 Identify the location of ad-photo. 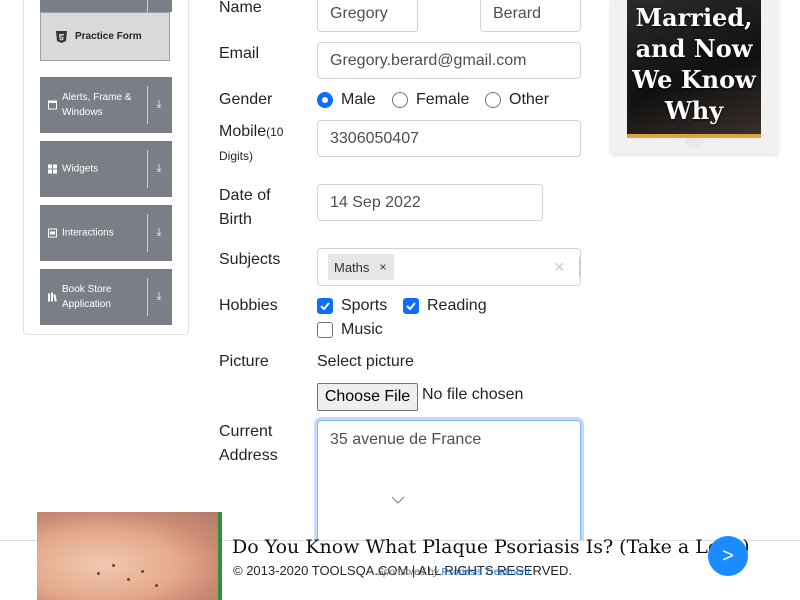
(129, 556).